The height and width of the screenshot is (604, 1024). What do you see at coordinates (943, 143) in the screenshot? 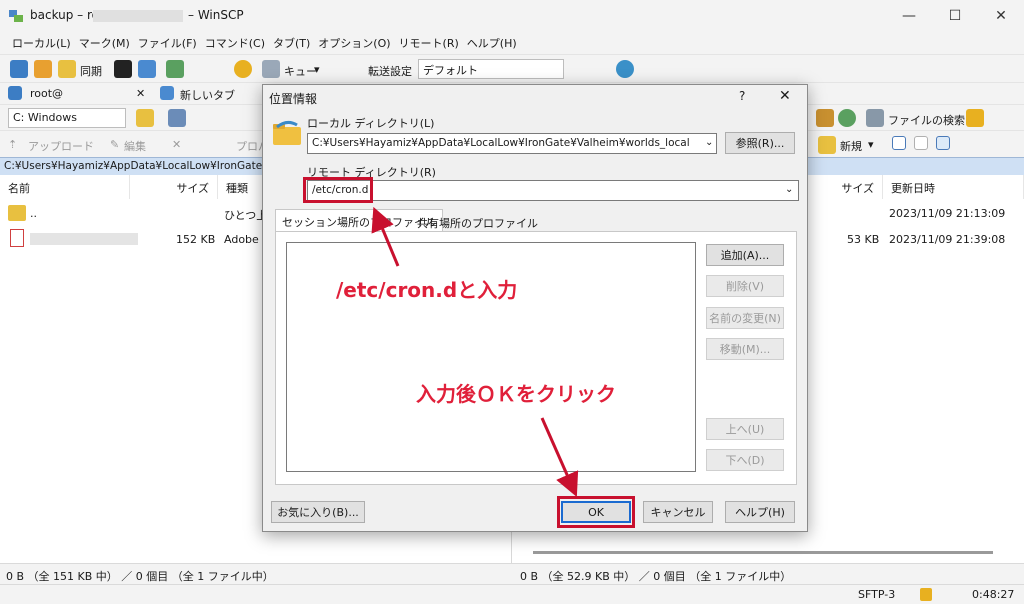
I see `filter-mask-icon` at bounding box center [943, 143].